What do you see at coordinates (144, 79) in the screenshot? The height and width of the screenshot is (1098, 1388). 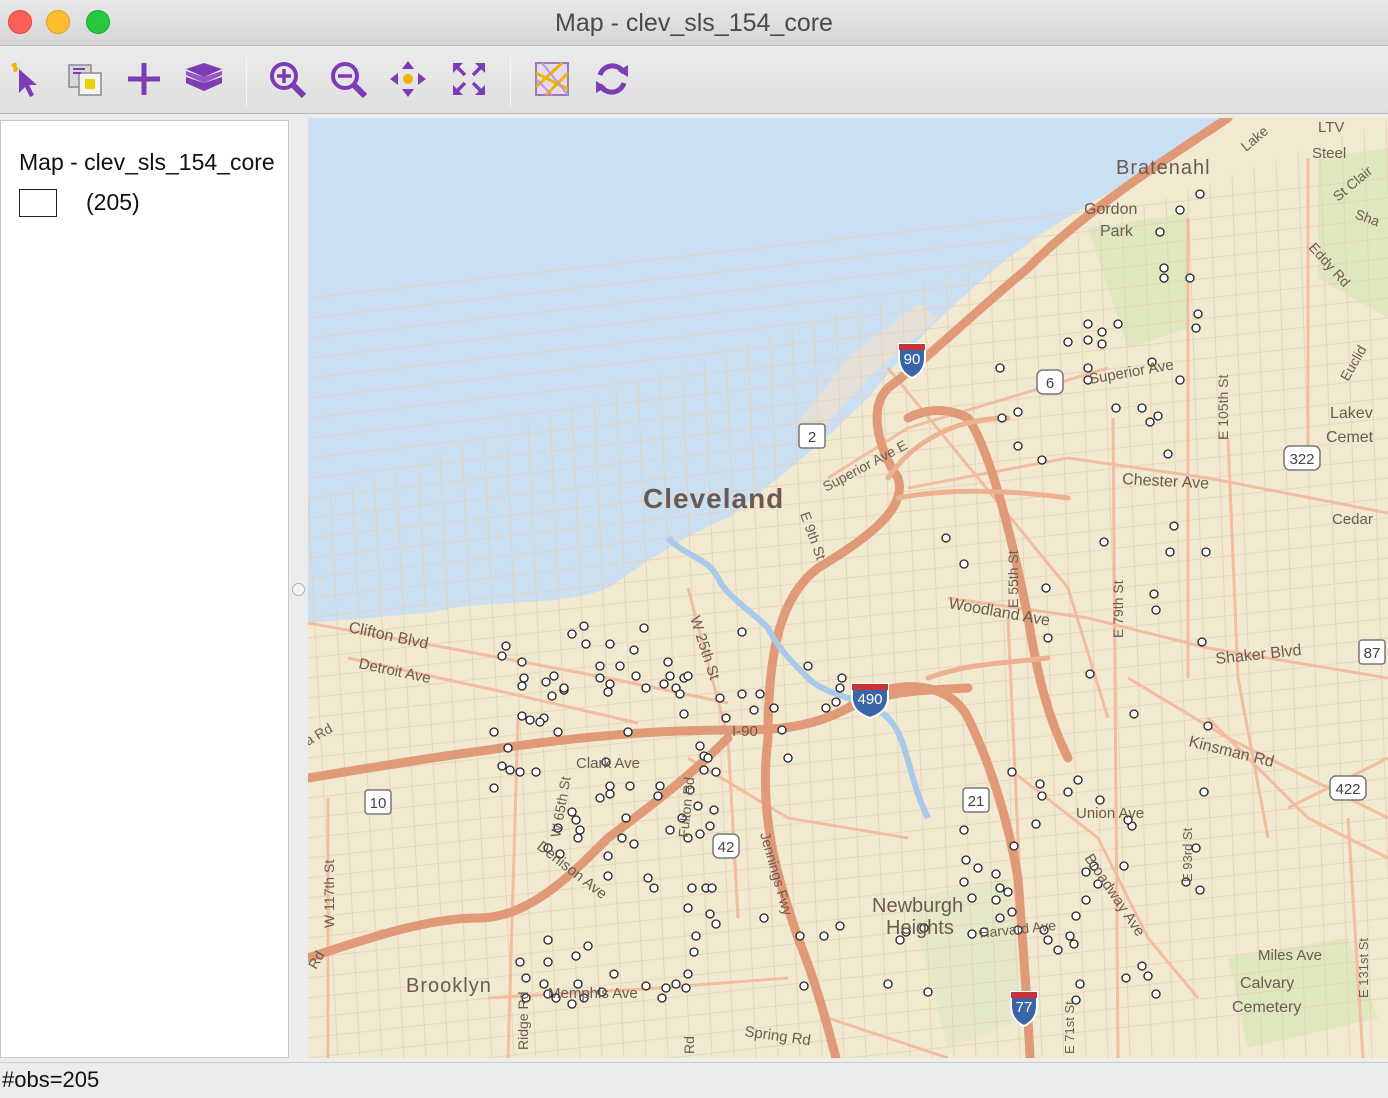 I see `add-layer-button` at bounding box center [144, 79].